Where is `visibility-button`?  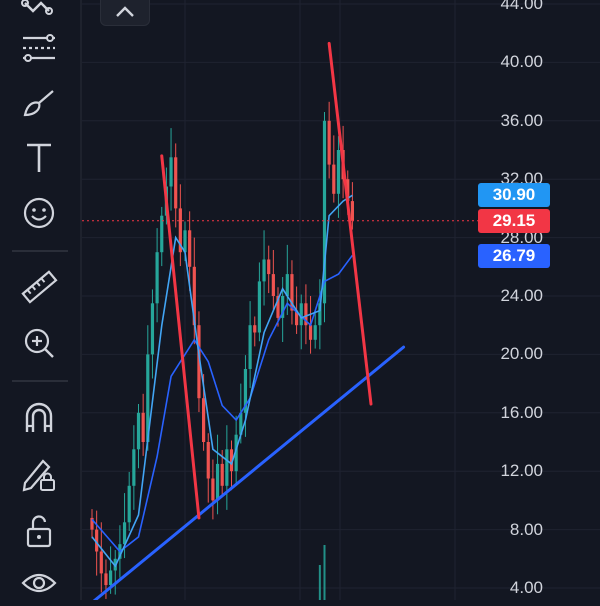
visibility-button is located at coordinates (39, 583).